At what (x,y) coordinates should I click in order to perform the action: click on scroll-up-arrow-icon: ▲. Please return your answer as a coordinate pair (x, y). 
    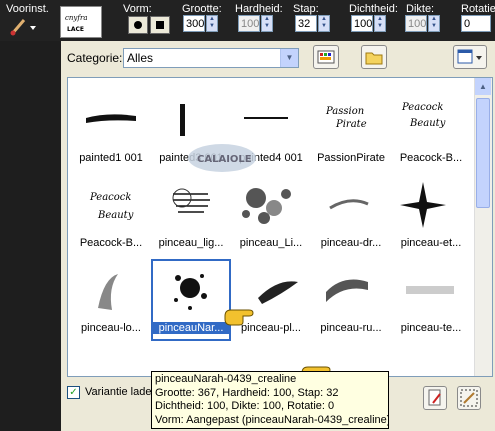
    Looking at the image, I should click on (483, 86).